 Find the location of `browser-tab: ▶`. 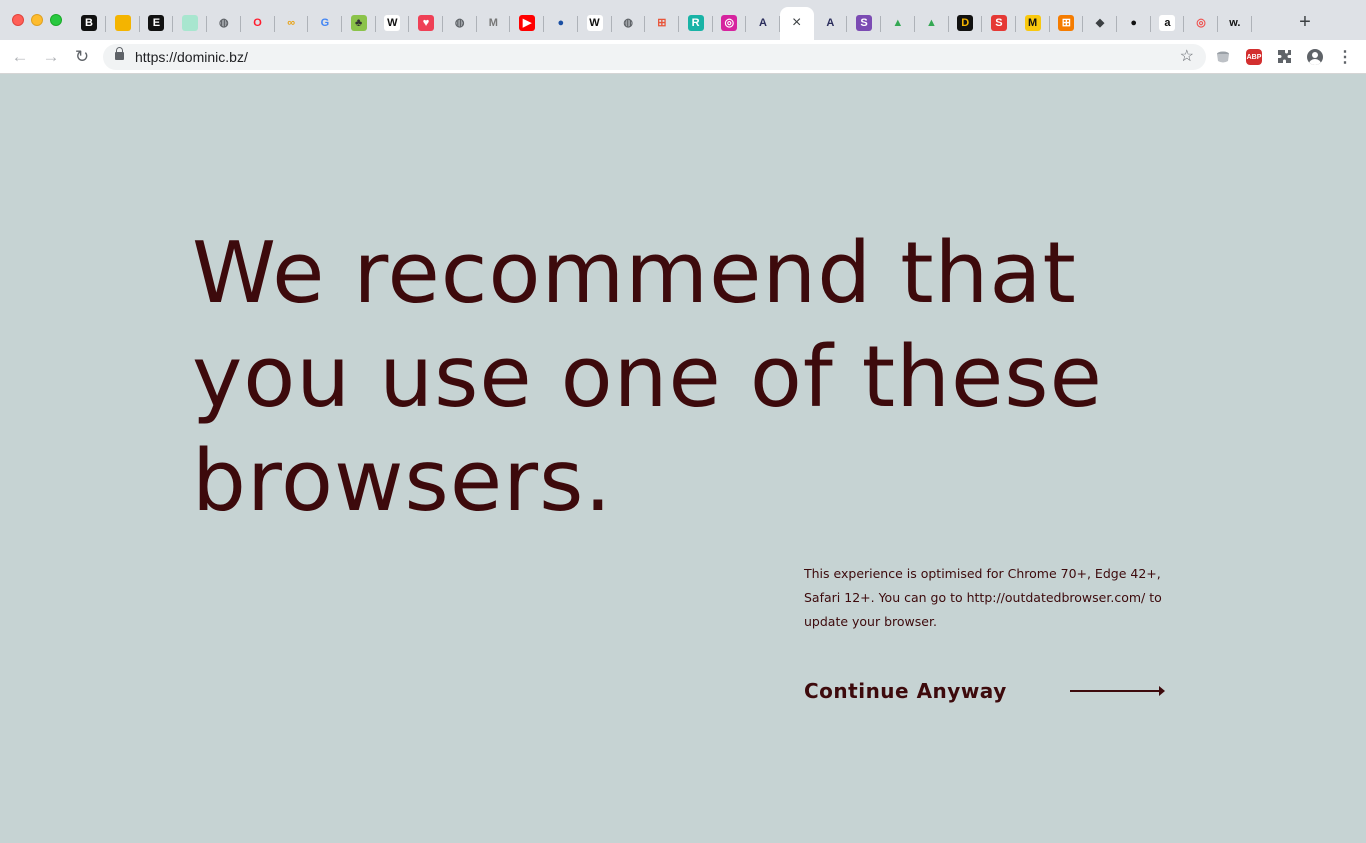

browser-tab: ▶ is located at coordinates (527, 23).